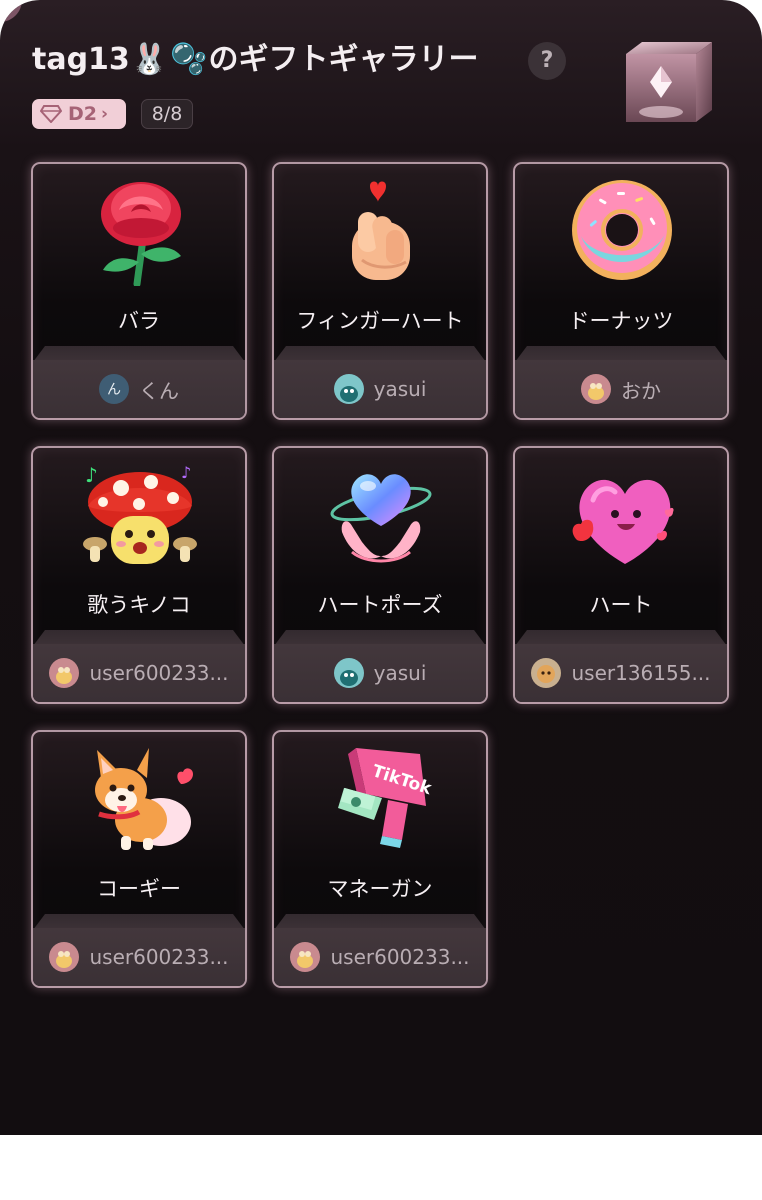 Image resolution: width=762 pixels, height=1200 pixels. Describe the element at coordinates (380, 291) in the screenshot. I see `gift-card-finger-heart: フィンガーハート yasui` at that location.